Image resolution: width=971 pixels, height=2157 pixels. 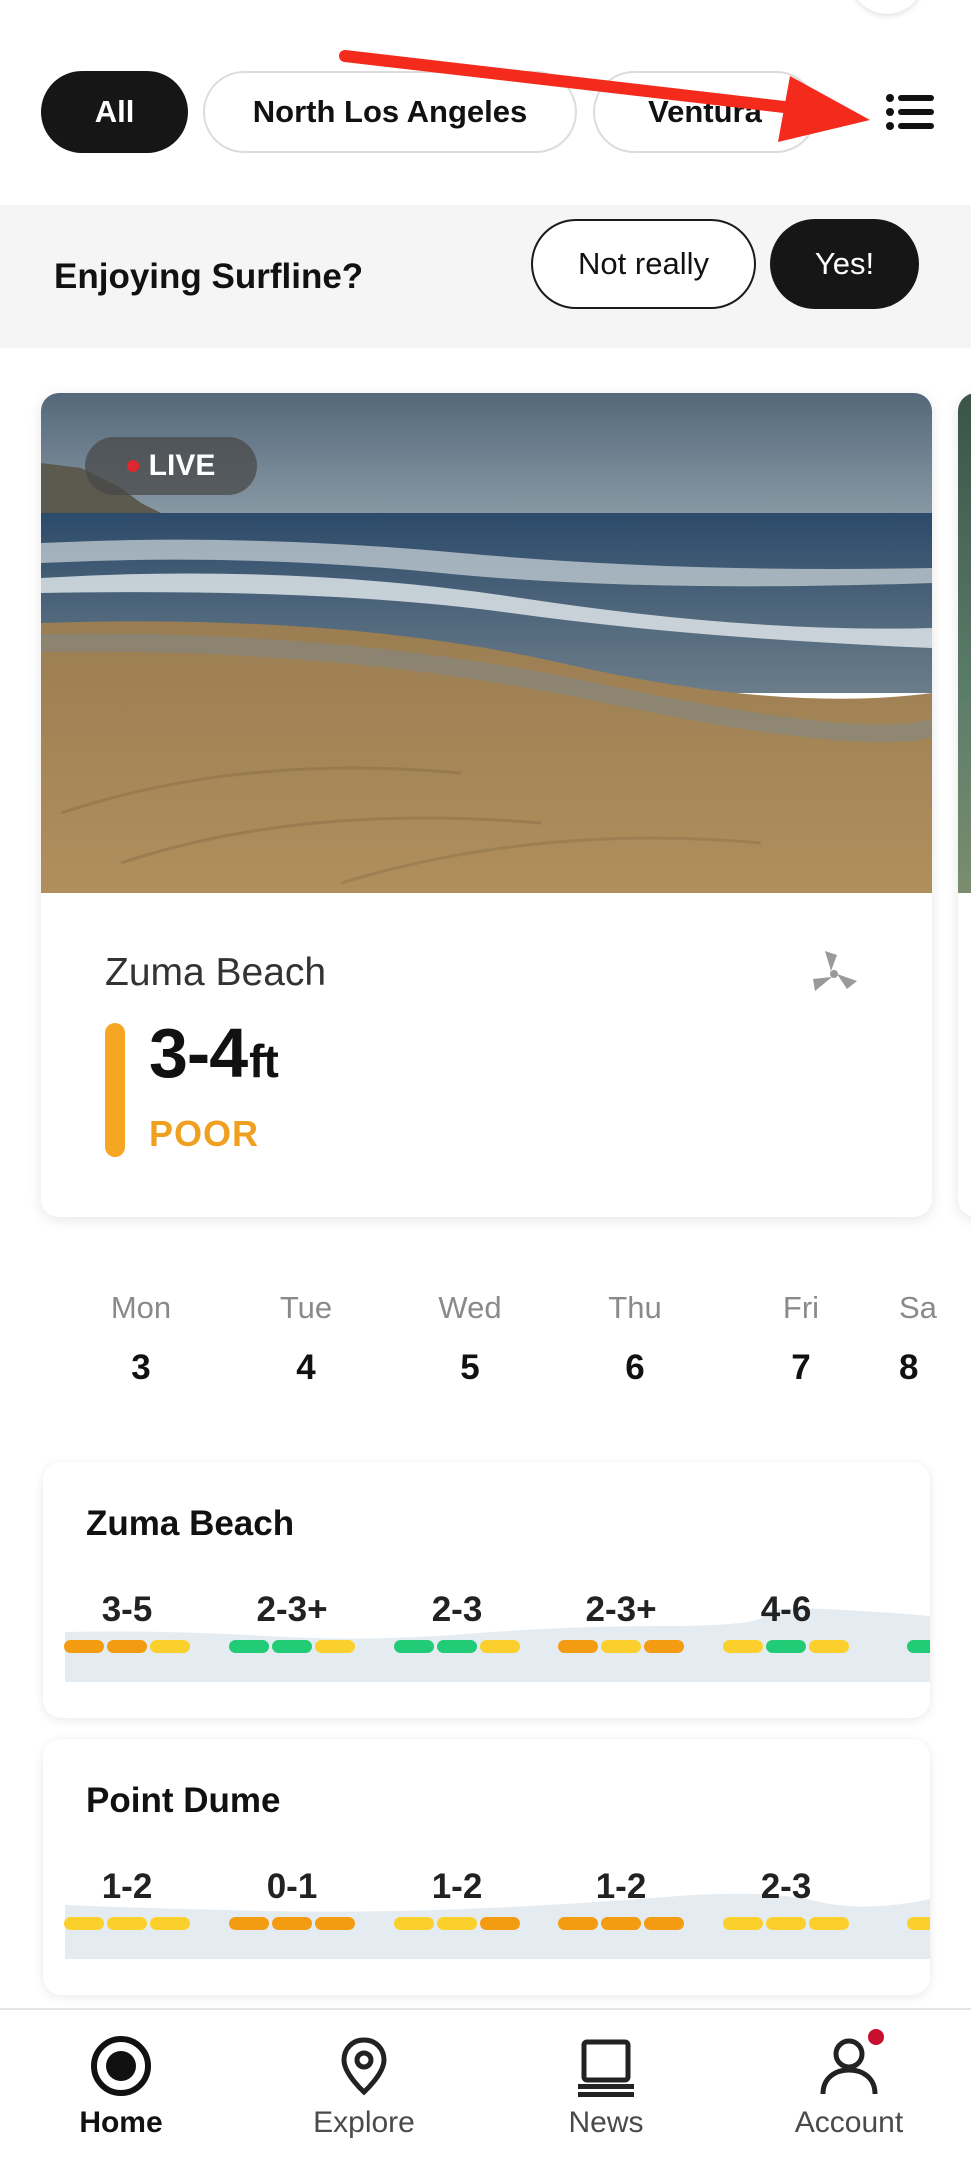 What do you see at coordinates (127, 1609) in the screenshot?
I see `surf-range: 3-5` at bounding box center [127, 1609].